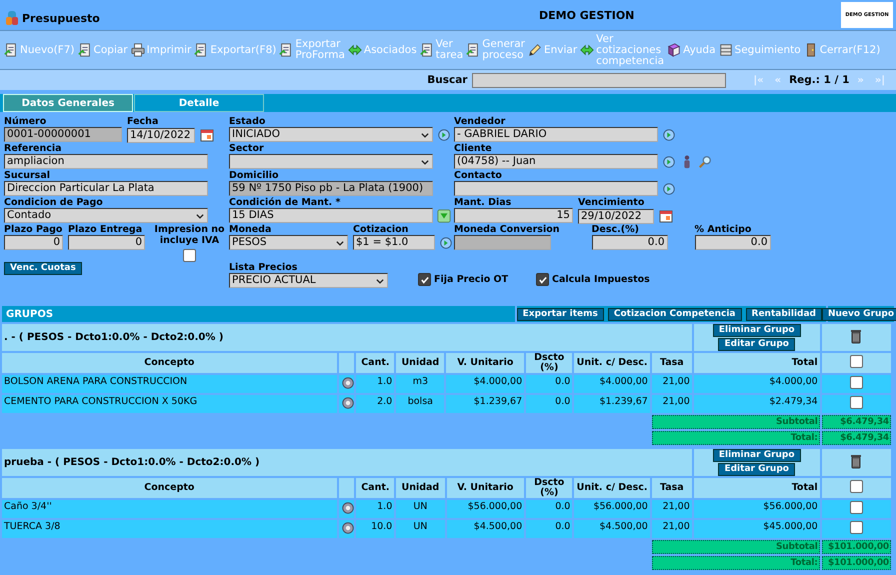 Image resolution: width=896 pixels, height=575 pixels. What do you see at coordinates (394, 242) in the screenshot?
I see `text-field: $1 = $1.0` at bounding box center [394, 242].